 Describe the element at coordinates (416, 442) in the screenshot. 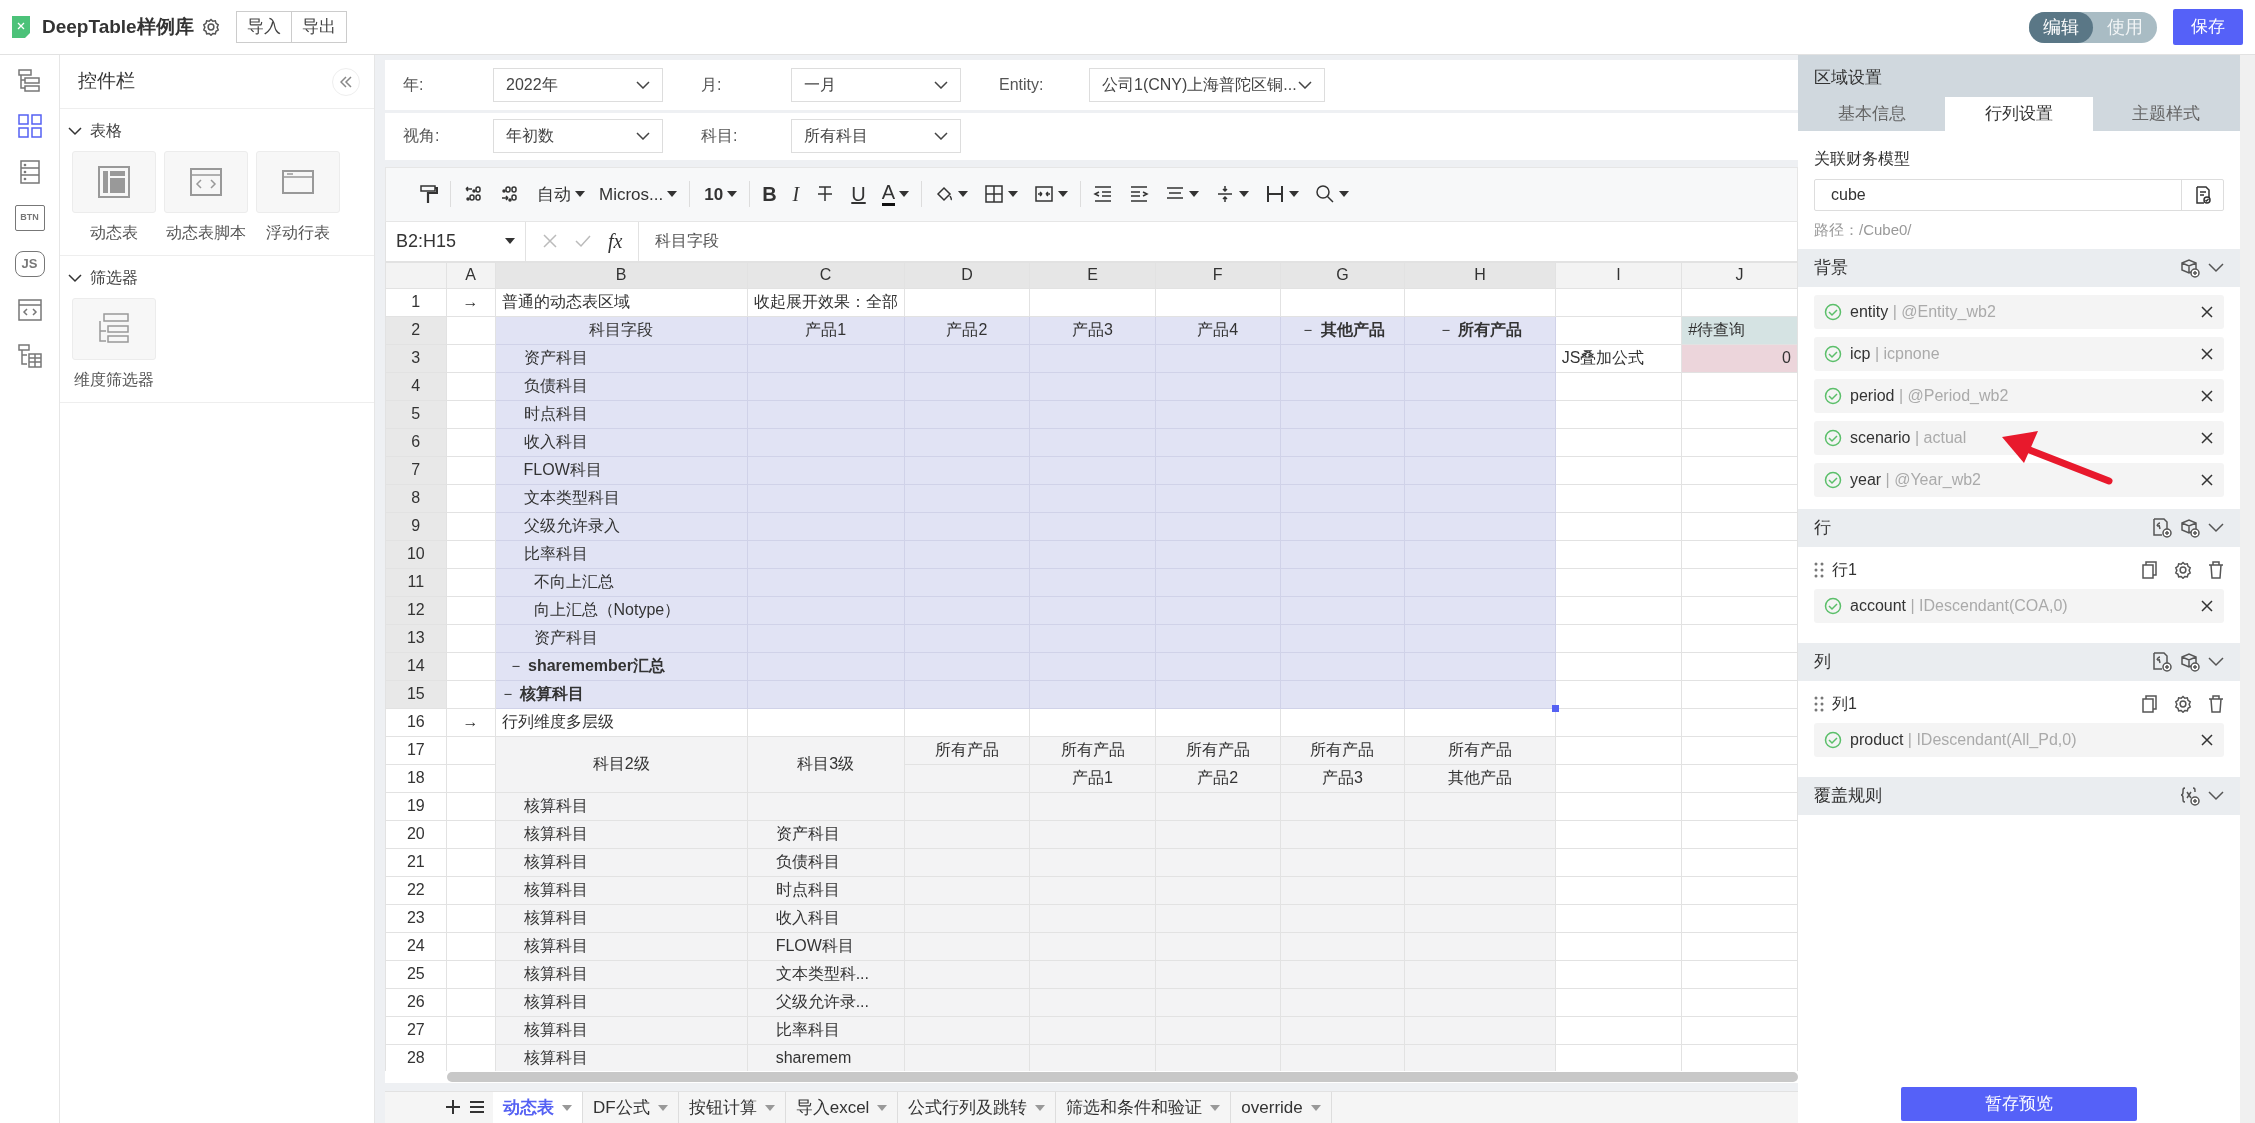

I see `row-header: 6` at that location.